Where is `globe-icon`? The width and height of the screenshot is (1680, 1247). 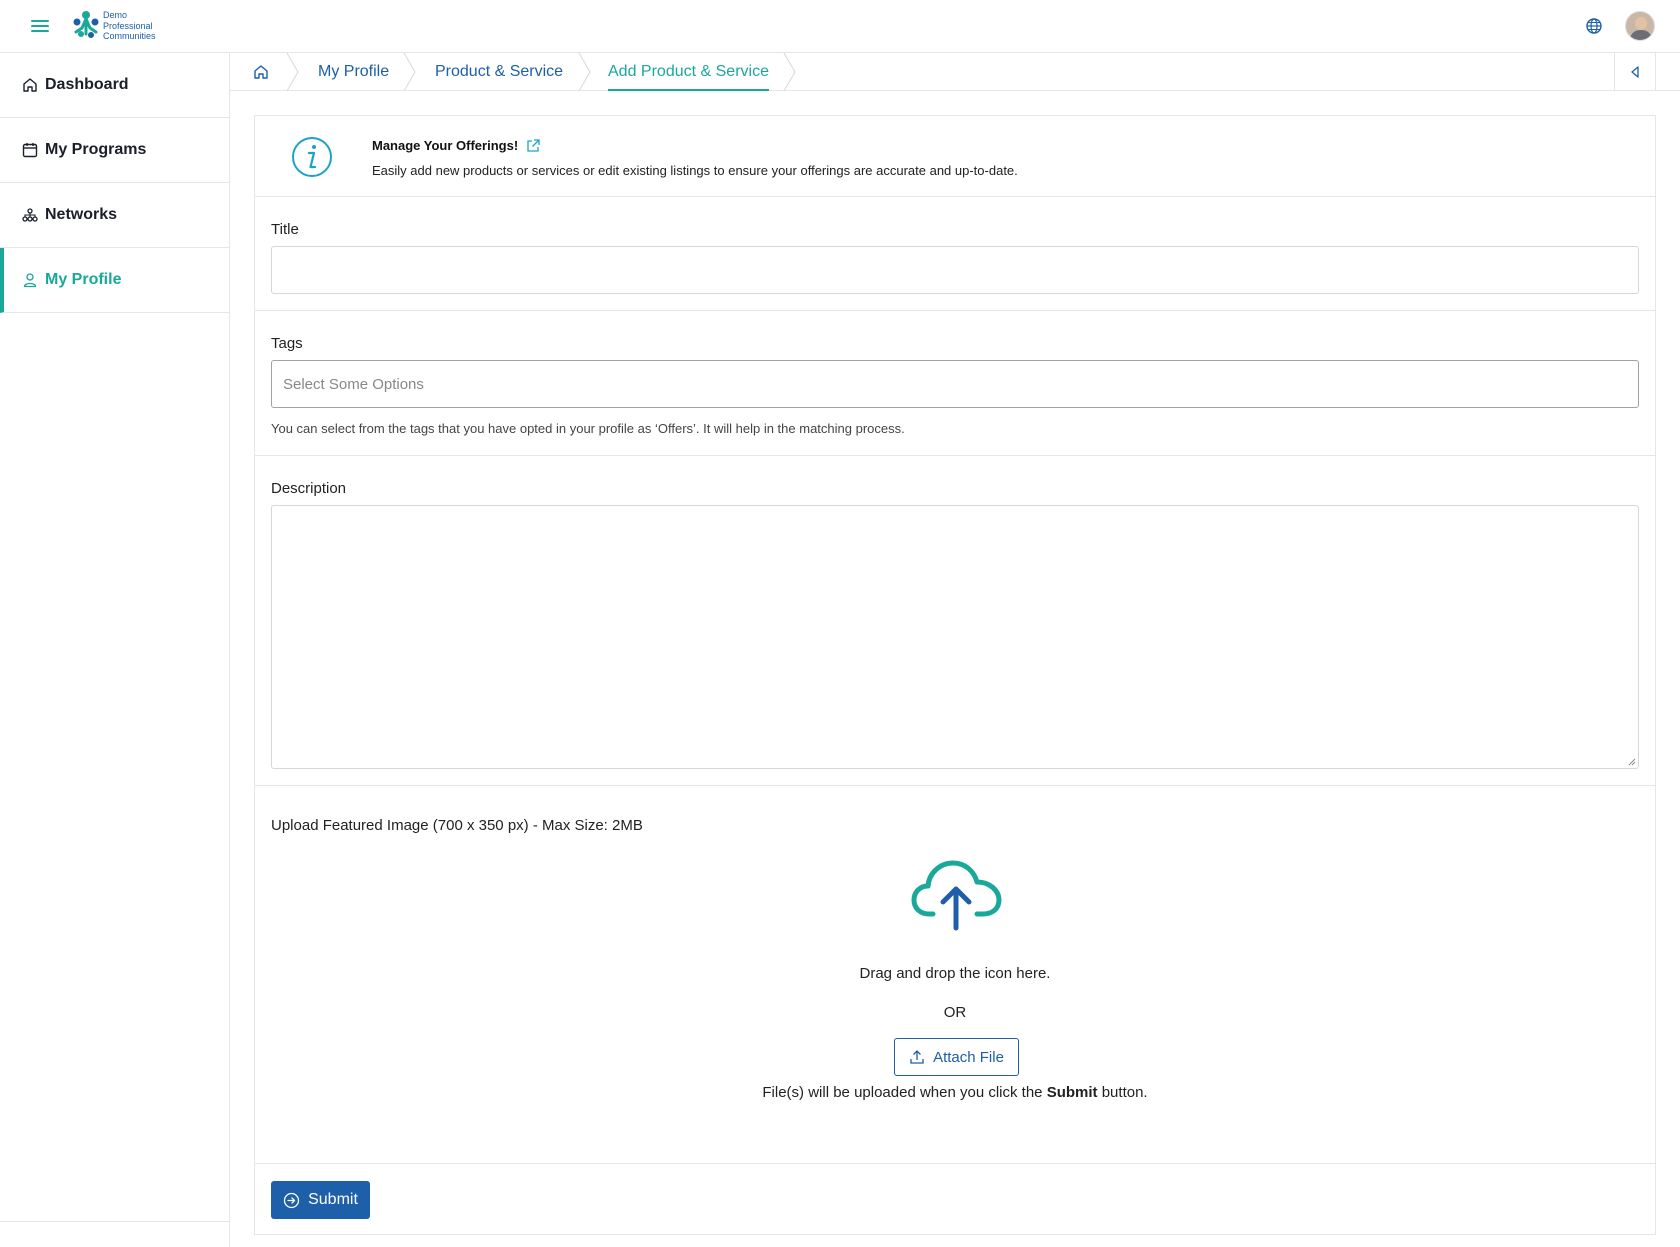
globe-icon is located at coordinates (1594, 26).